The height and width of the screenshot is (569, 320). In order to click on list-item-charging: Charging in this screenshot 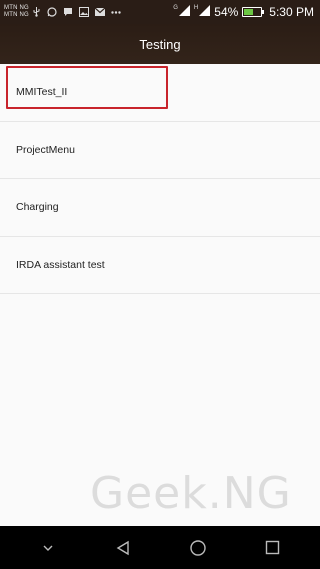, I will do `click(160, 208)`.